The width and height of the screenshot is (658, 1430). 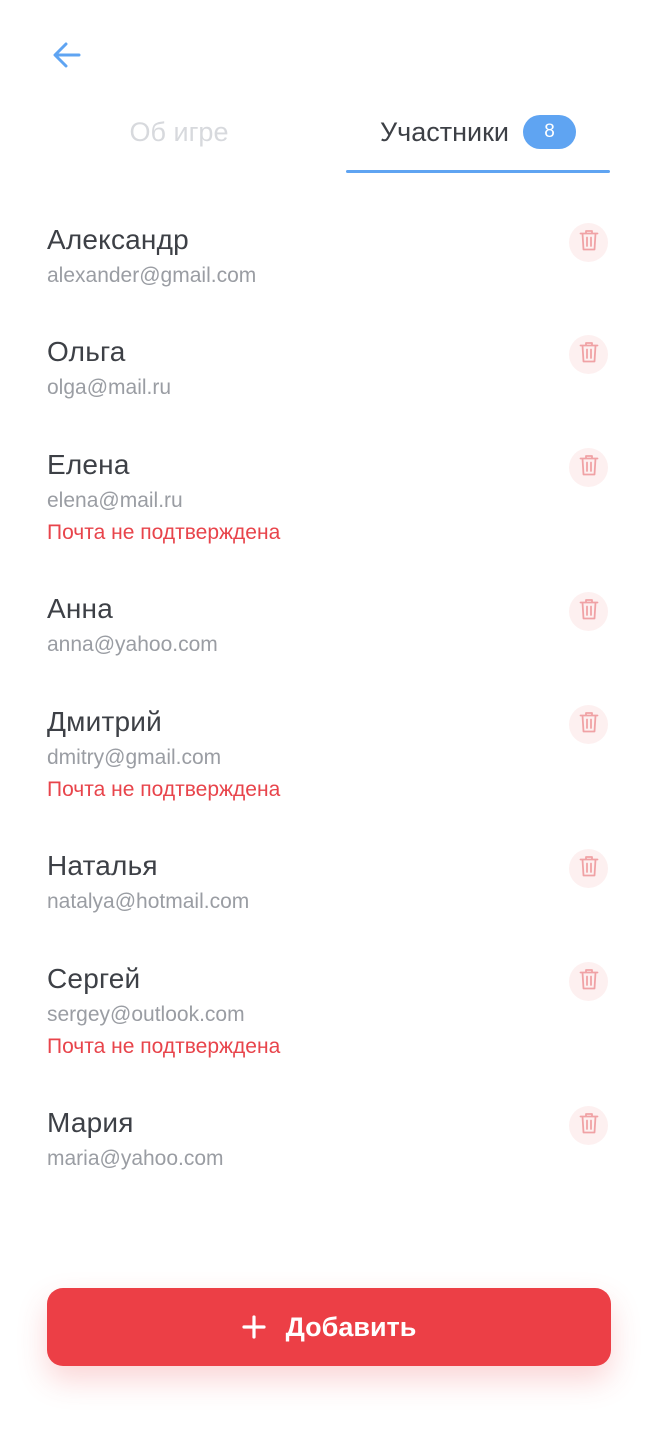 What do you see at coordinates (328, 278) in the screenshot?
I see `list-item: Александр alexander@gmail.com` at bounding box center [328, 278].